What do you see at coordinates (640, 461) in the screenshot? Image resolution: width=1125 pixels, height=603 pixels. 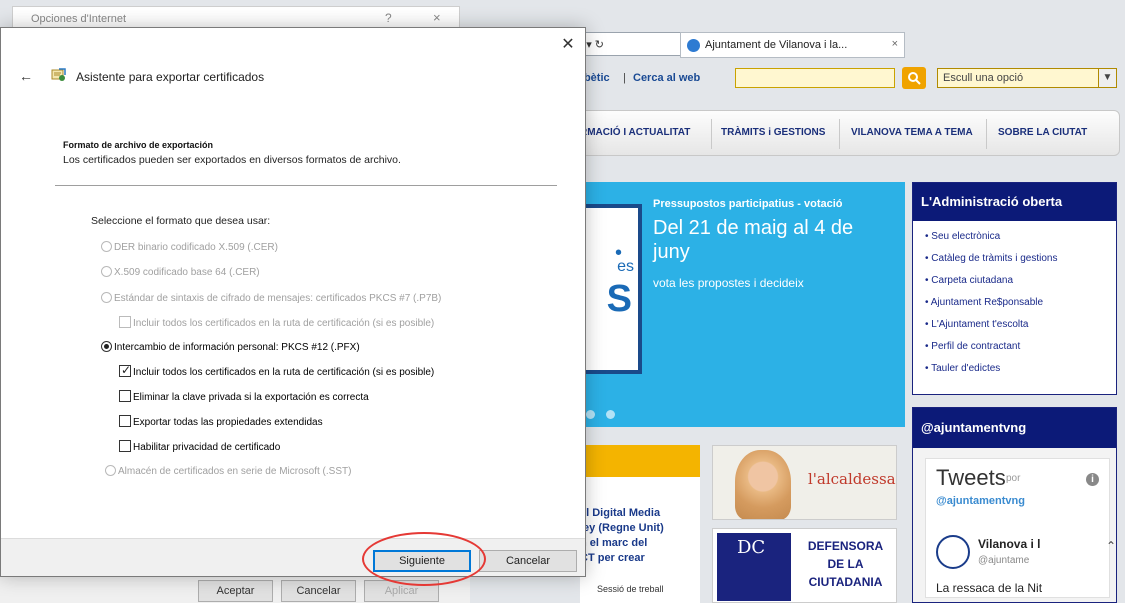 I see `news-card-bar` at bounding box center [640, 461].